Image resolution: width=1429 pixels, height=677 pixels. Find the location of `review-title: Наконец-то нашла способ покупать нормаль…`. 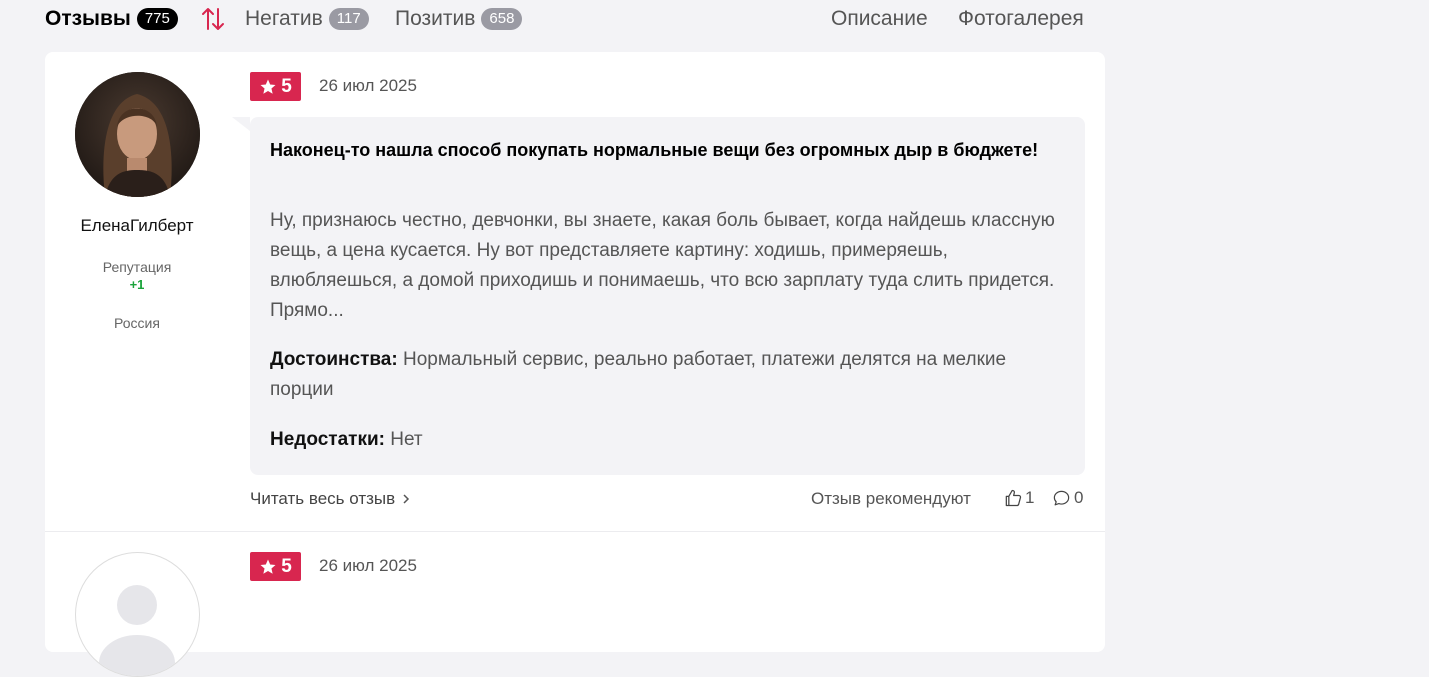

review-title: Наконец-то нашла способ покупать нормаль… is located at coordinates (665, 150).